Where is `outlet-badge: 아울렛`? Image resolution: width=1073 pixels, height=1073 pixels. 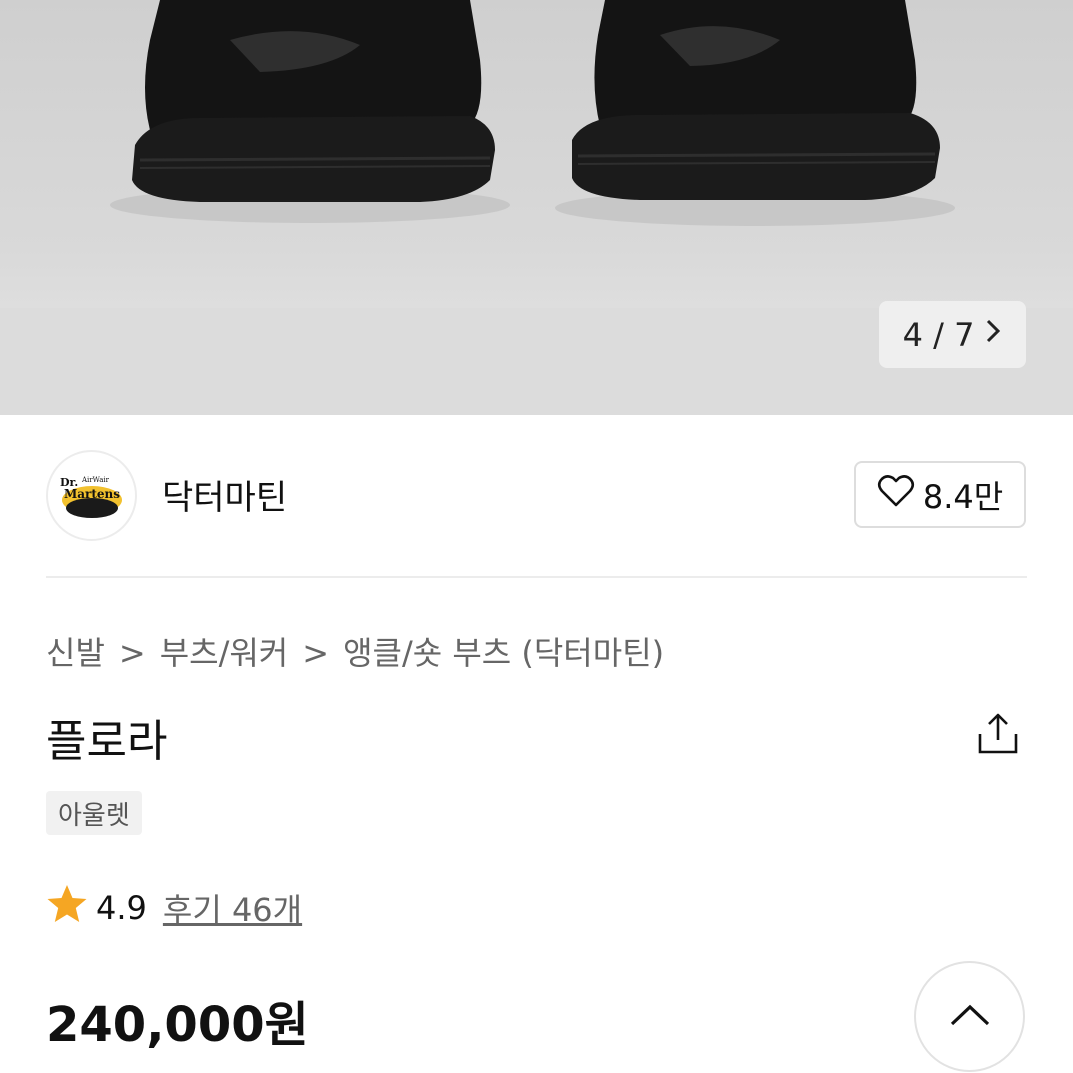
outlet-badge: 아울렛 is located at coordinates (94, 813).